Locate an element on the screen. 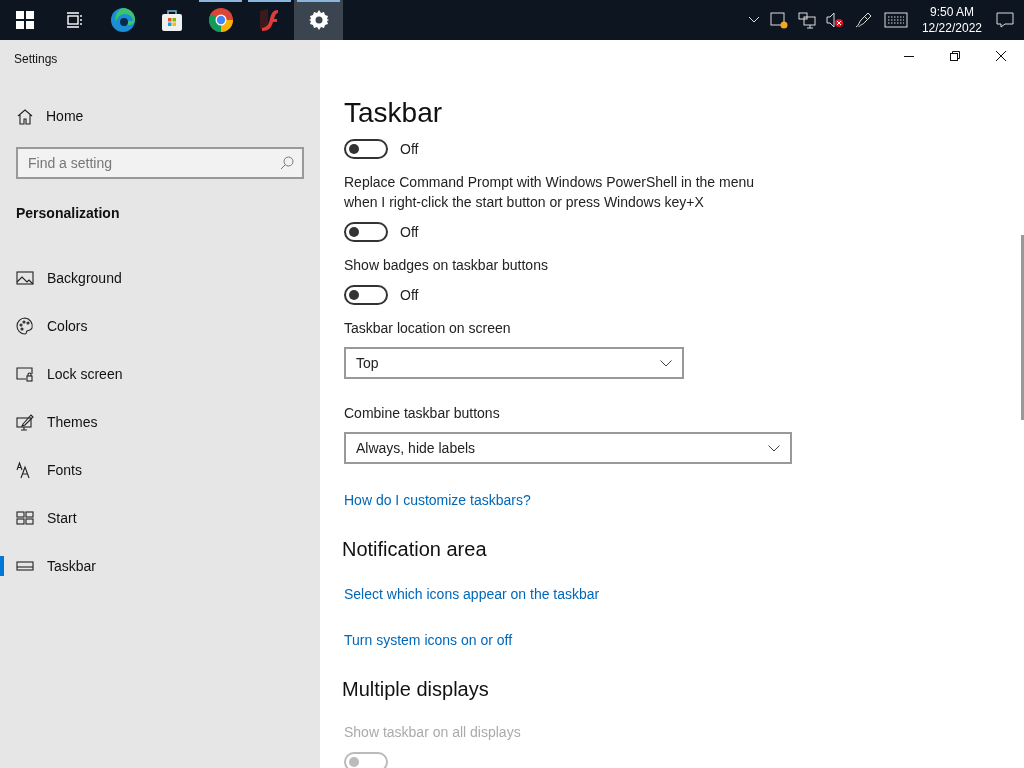  dropdown: Top is located at coordinates (514, 363).